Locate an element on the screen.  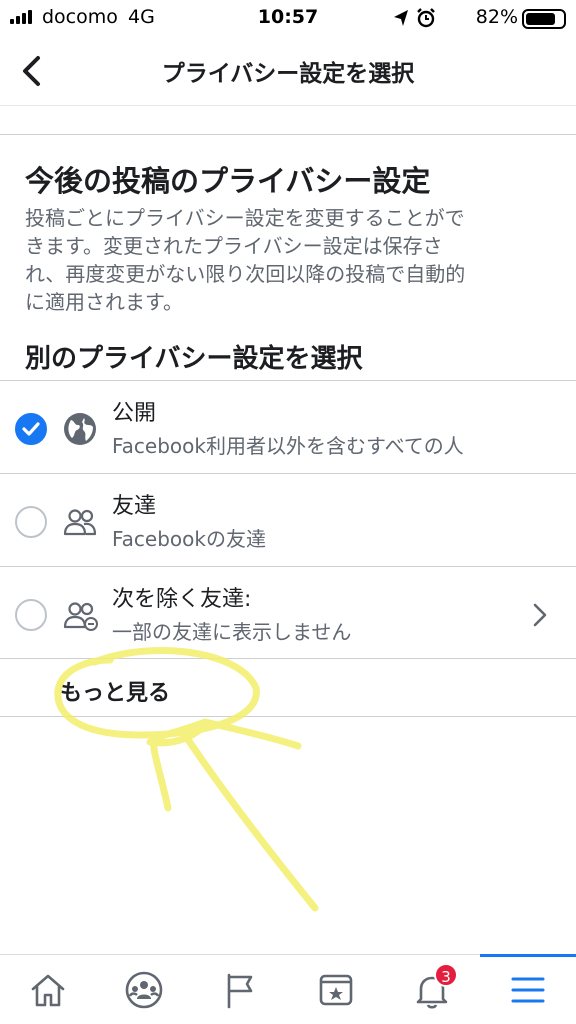
privacy-option-friends: 友達 Facebookの友達 is located at coordinates (288, 519).